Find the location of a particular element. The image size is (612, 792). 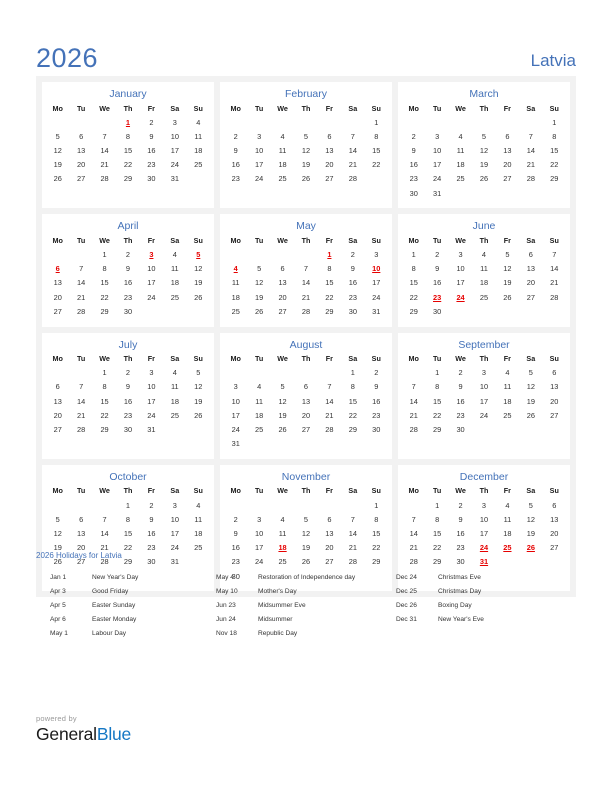

day-cell-holiday: 3 is located at coordinates (151, 255).